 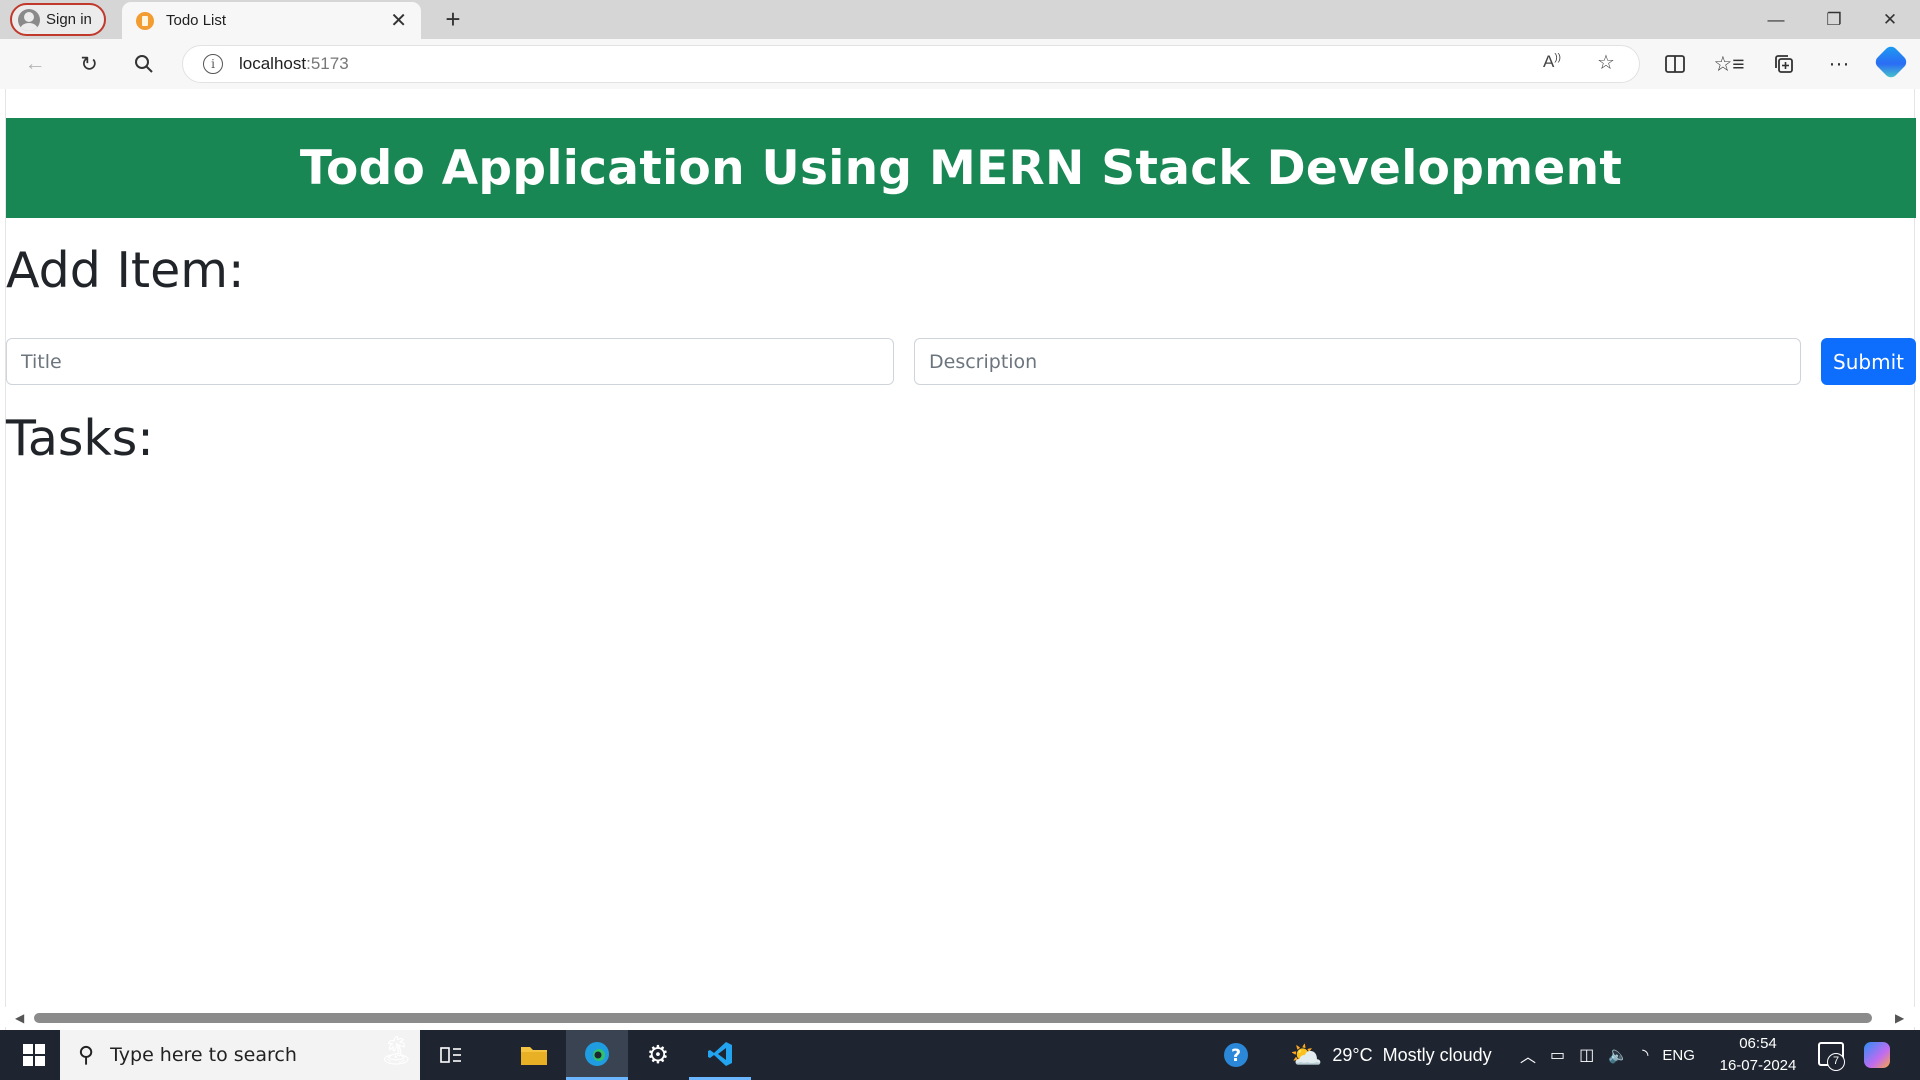 What do you see at coordinates (1784, 64) in the screenshot?
I see `collections-icon` at bounding box center [1784, 64].